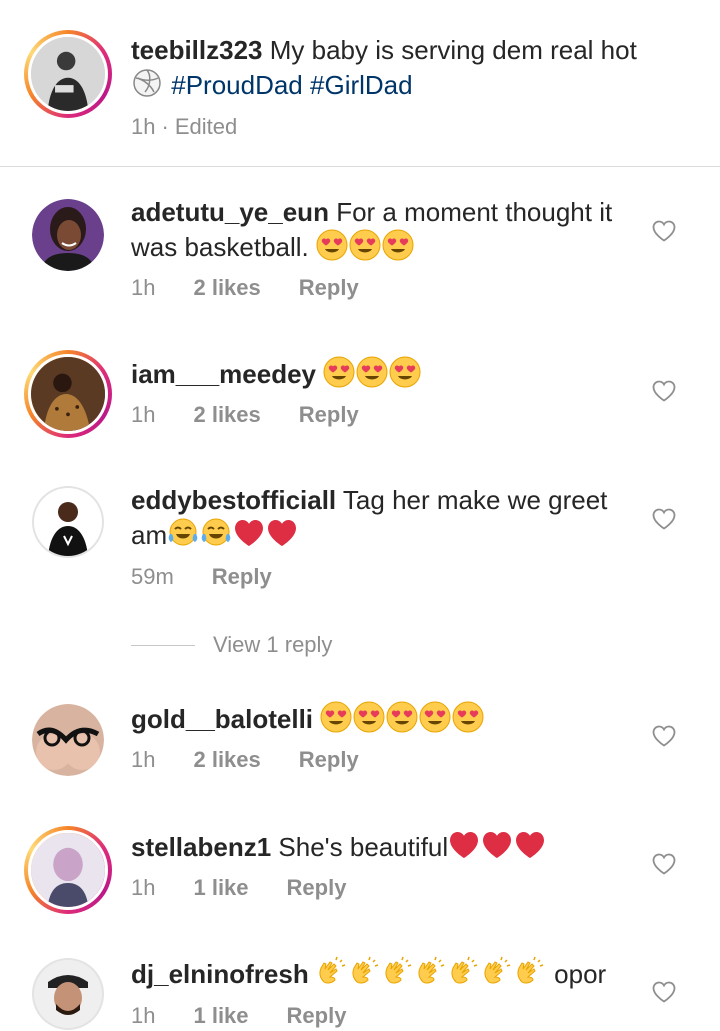 This screenshot has height=1031, width=720. What do you see at coordinates (163, 645) in the screenshot?
I see `view-replies-divider` at bounding box center [163, 645].